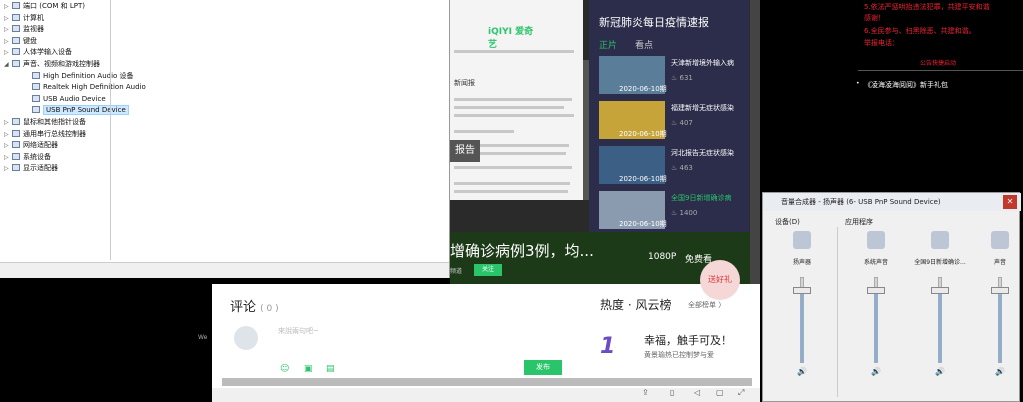  Describe the element at coordinates (308, 369) in the screenshot. I see `image-icon: ▣` at that location.